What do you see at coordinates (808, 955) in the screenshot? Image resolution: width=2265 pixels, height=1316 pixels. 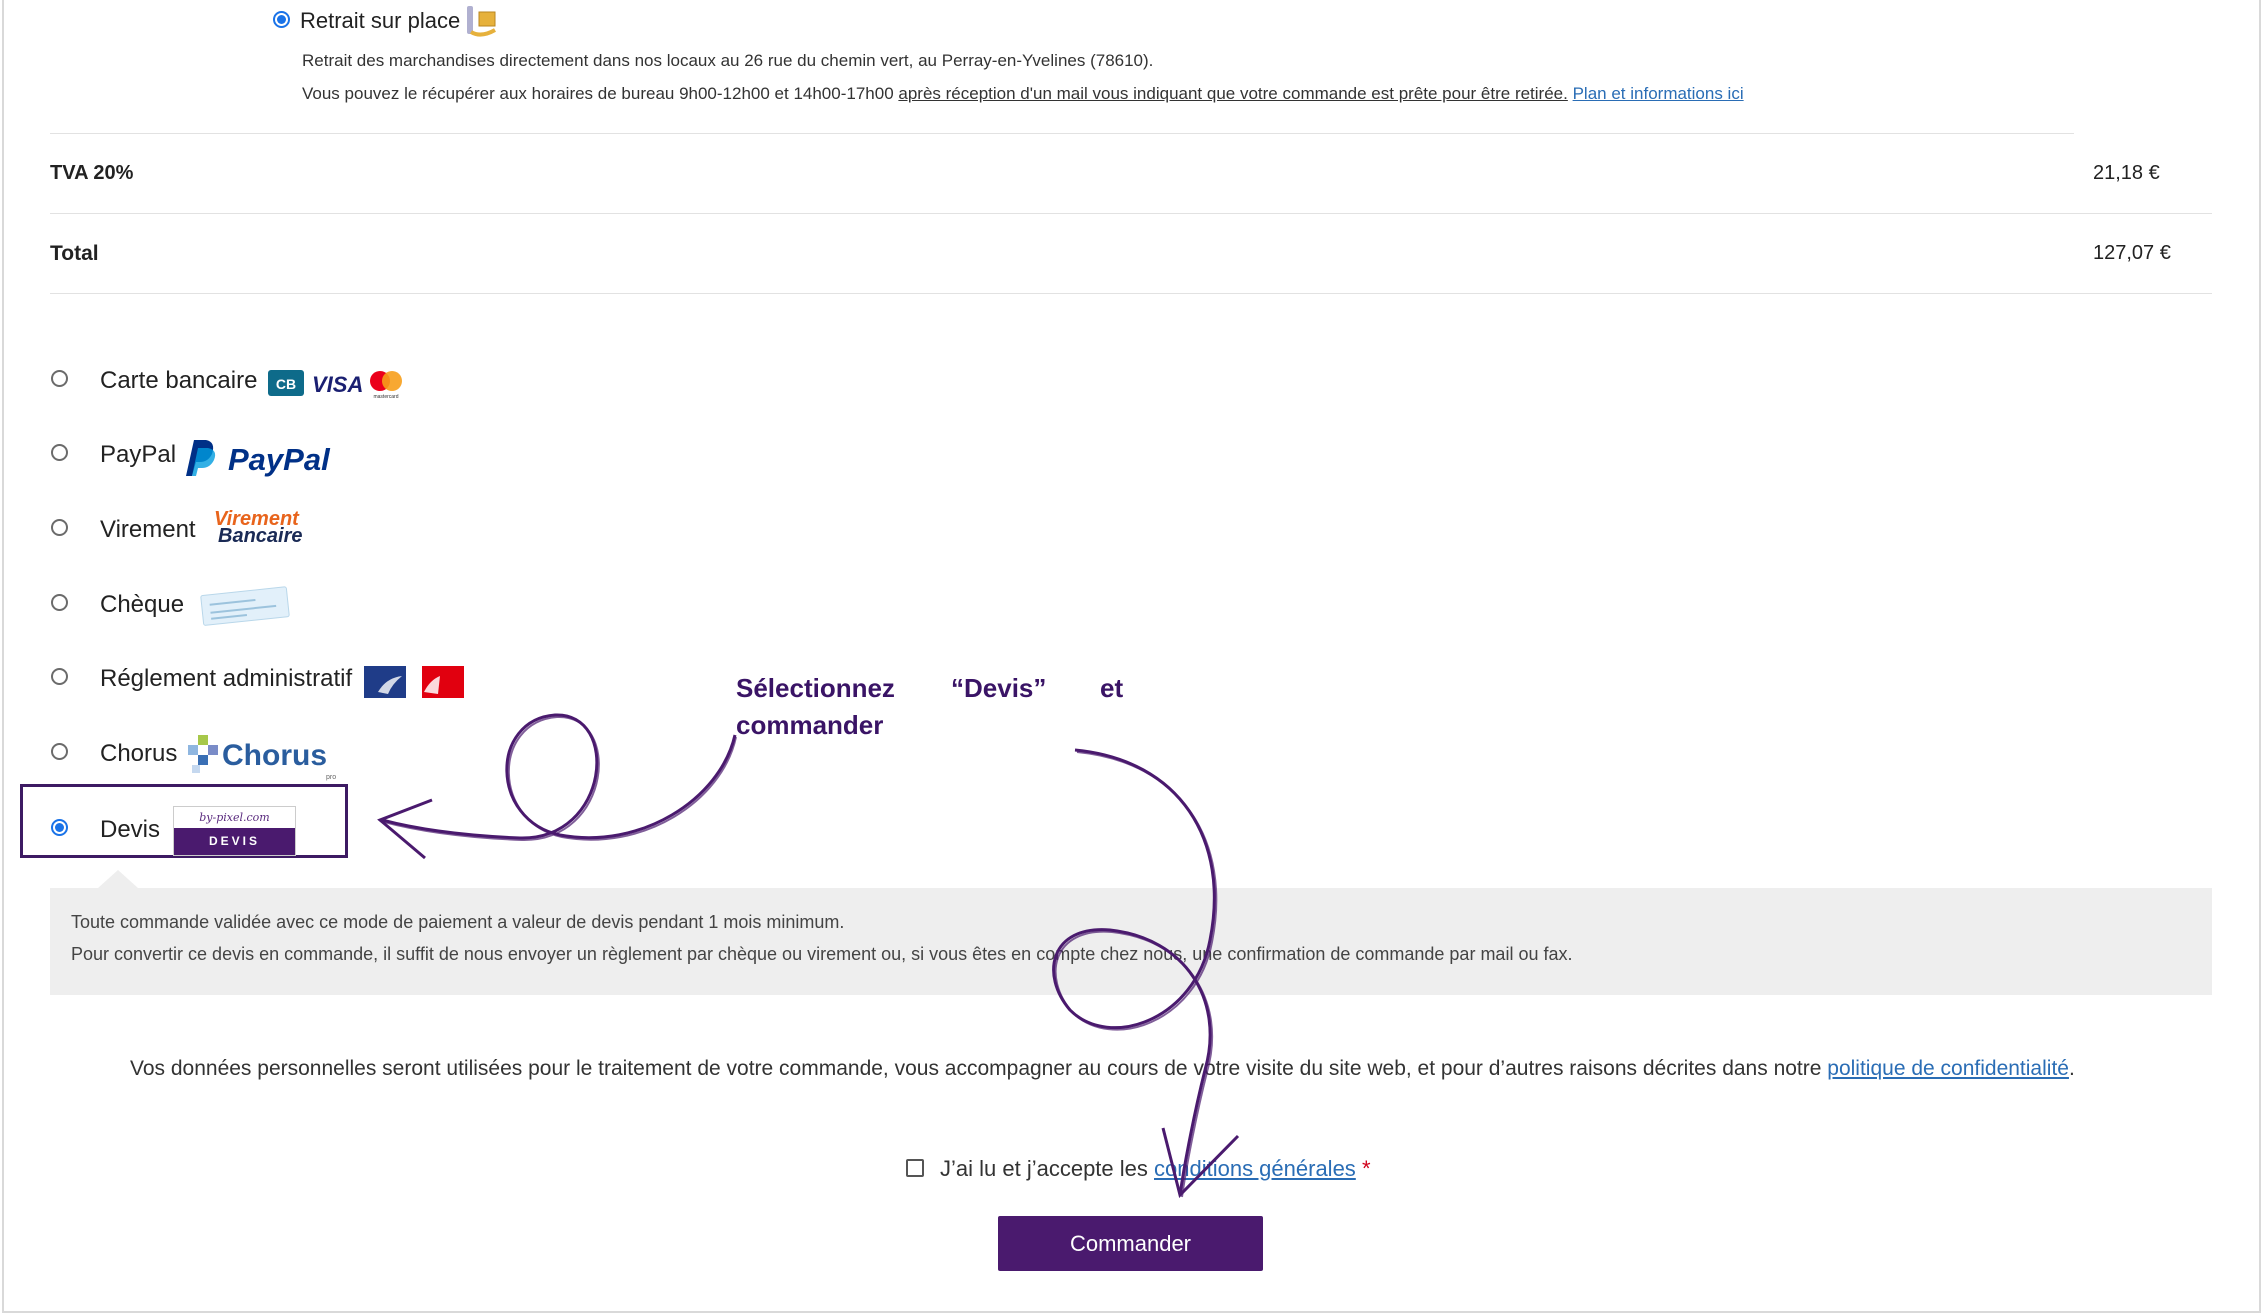 I see `annotation-arrows` at bounding box center [808, 955].